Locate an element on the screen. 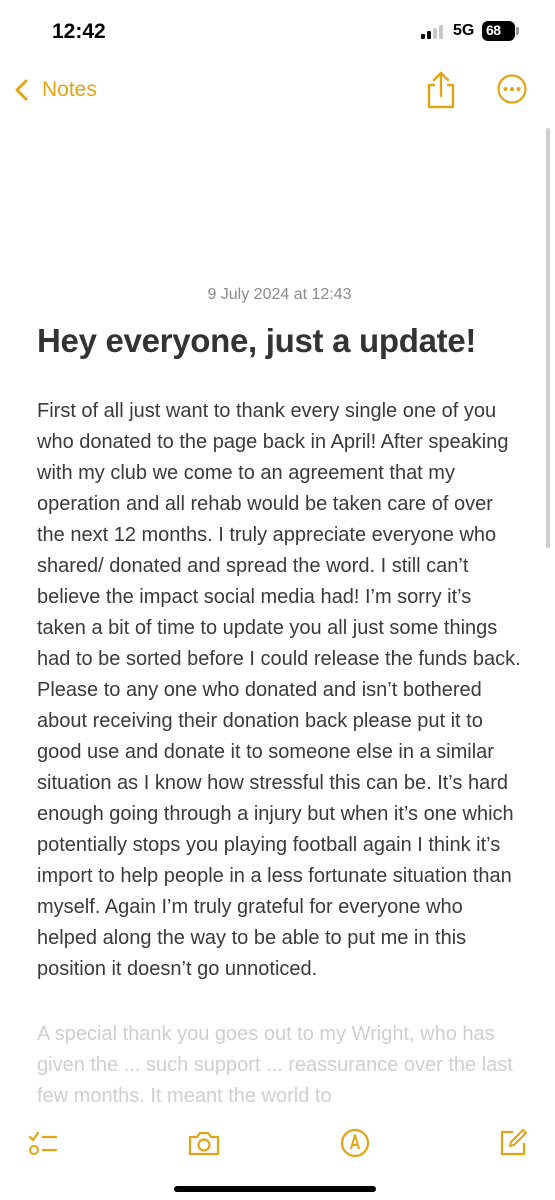  camera-icon is located at coordinates (204, 1143).